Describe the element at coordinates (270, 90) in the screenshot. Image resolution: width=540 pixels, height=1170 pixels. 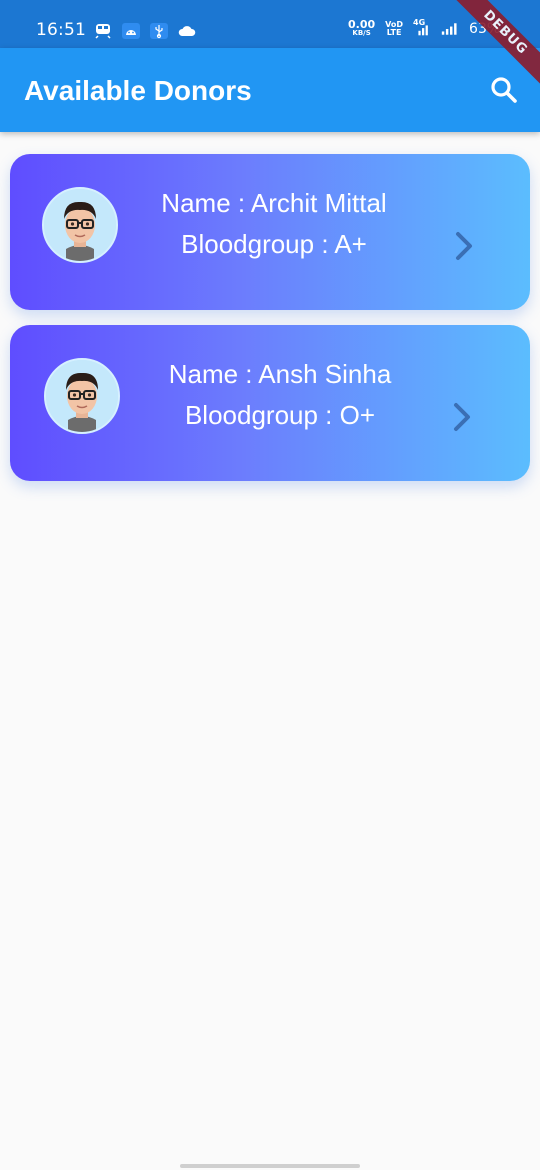
I see `app-bar: Available Donors` at that location.